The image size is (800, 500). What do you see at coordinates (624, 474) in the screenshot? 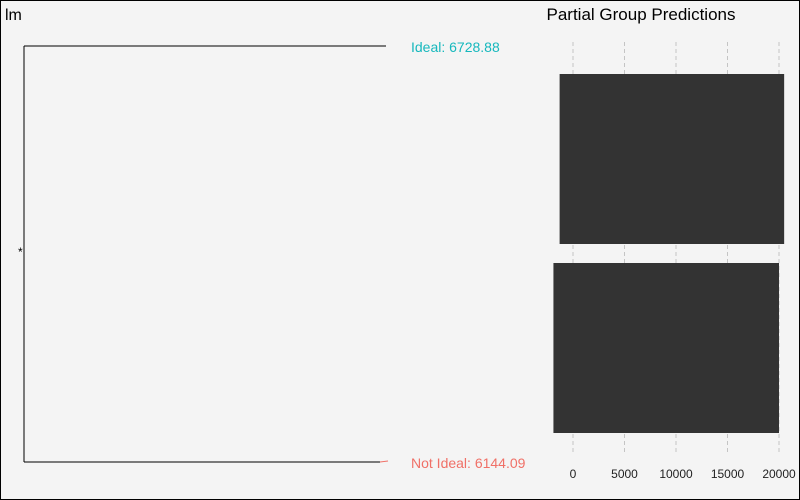
I see `x-tick-label: 5000` at bounding box center [624, 474].